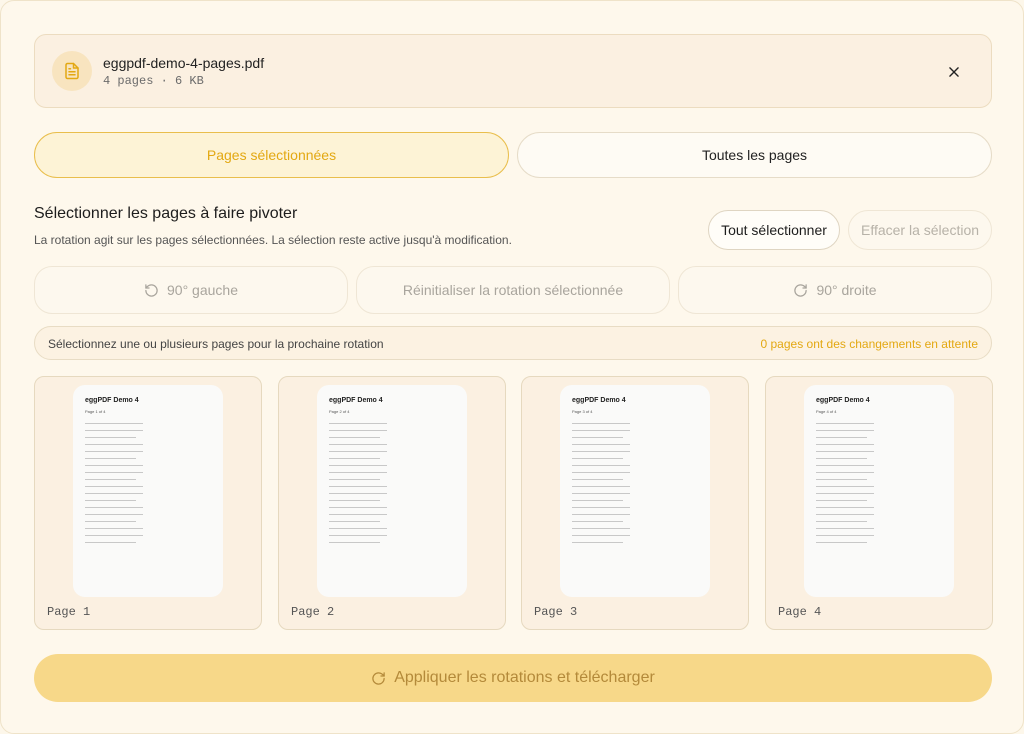 Image resolution: width=1024 pixels, height=734 pixels. I want to click on page-thumbnail: eggPDF Demo 4 Page 4 of 4, so click(879, 491).